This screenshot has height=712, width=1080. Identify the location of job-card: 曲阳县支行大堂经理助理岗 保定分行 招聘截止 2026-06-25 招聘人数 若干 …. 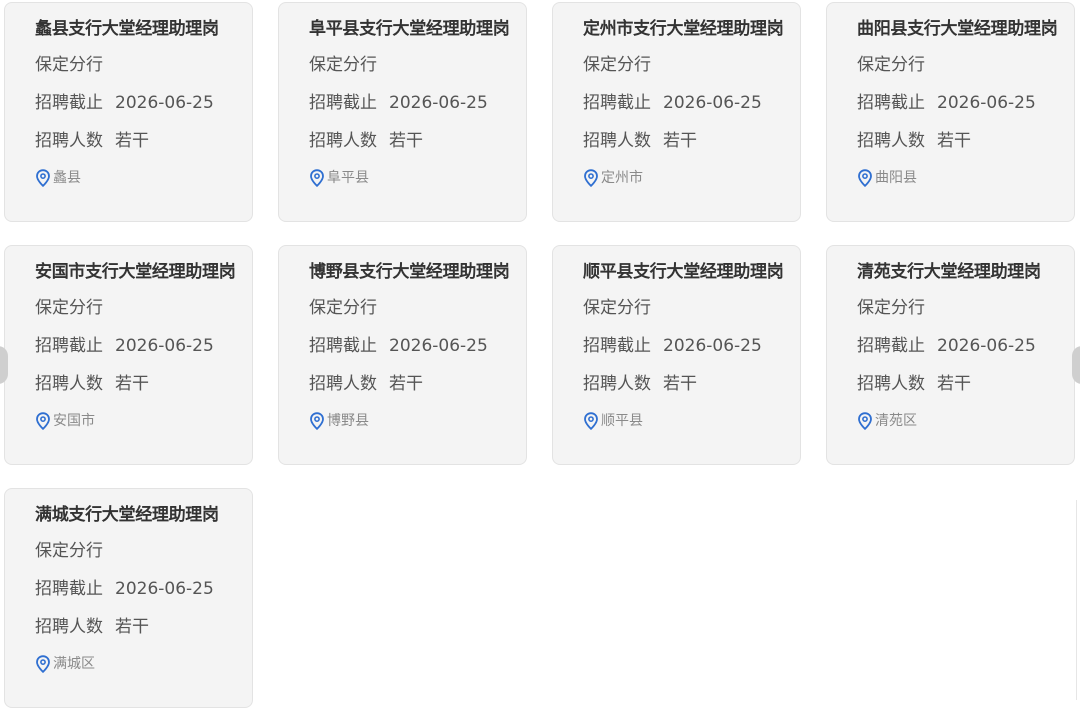
(950, 112).